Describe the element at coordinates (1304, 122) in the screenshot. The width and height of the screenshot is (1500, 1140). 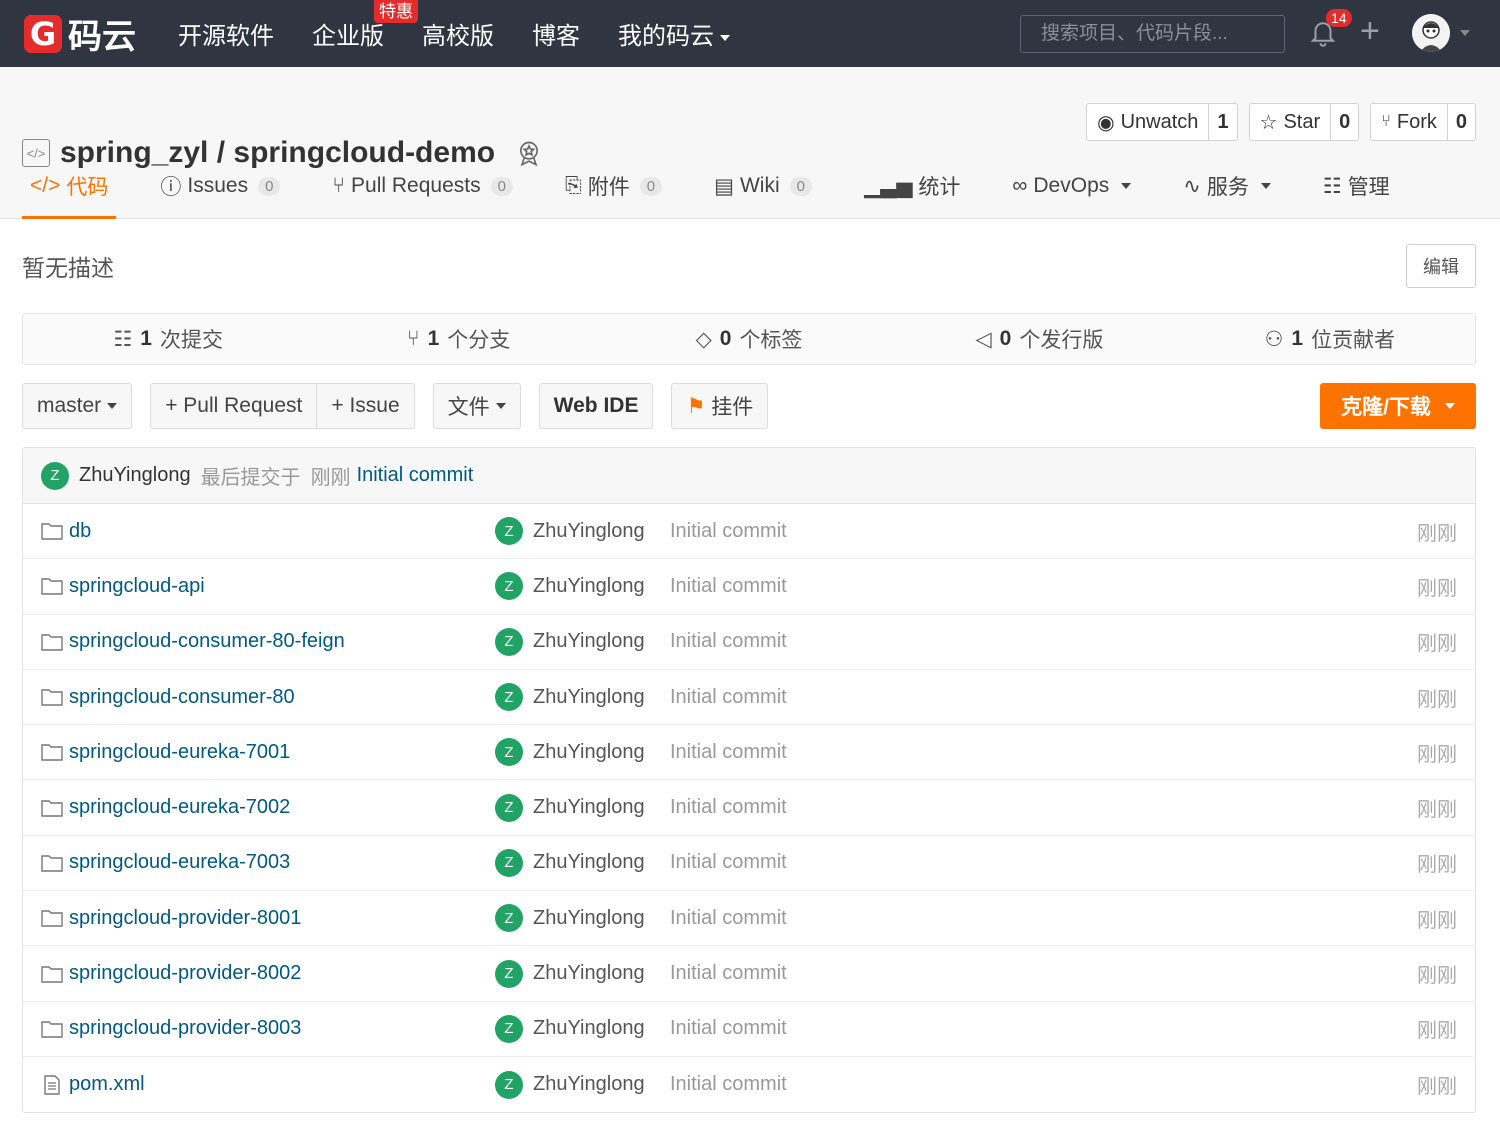
I see `star-button: ☆ Star 0` at that location.